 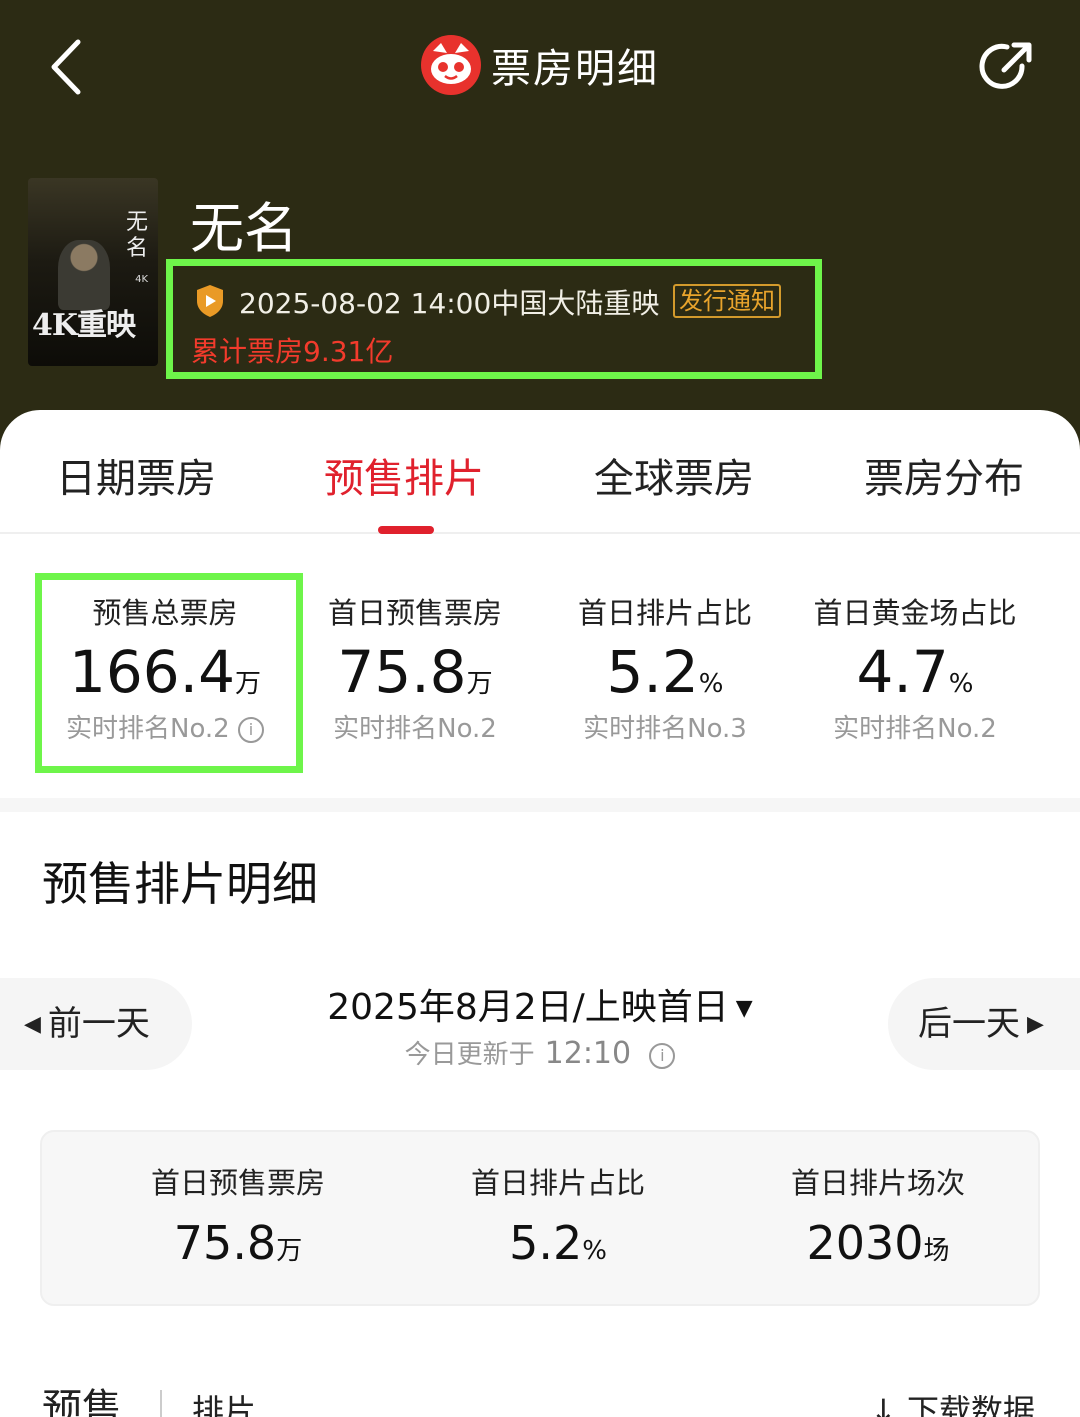 What do you see at coordinates (237, 1218) in the screenshot?
I see `summary-first-day-presale: 首日预售票房 75.8万` at bounding box center [237, 1218].